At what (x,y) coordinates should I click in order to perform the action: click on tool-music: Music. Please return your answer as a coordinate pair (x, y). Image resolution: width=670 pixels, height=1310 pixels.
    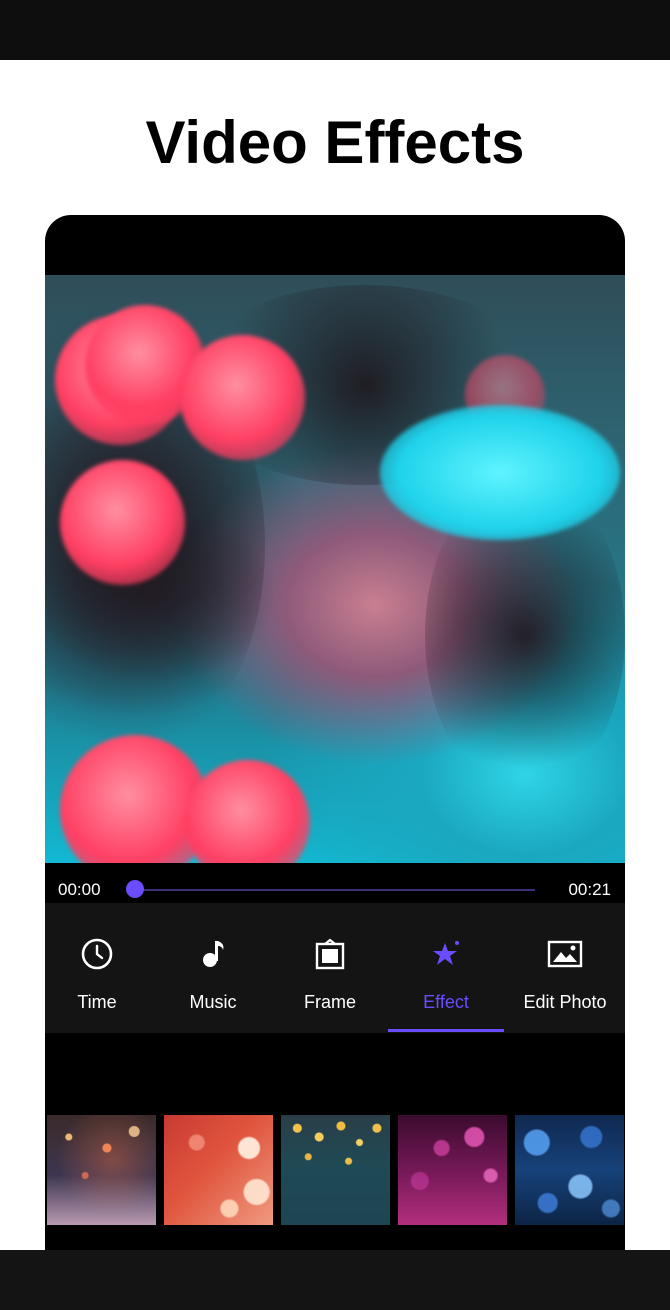
    Looking at the image, I should click on (213, 968).